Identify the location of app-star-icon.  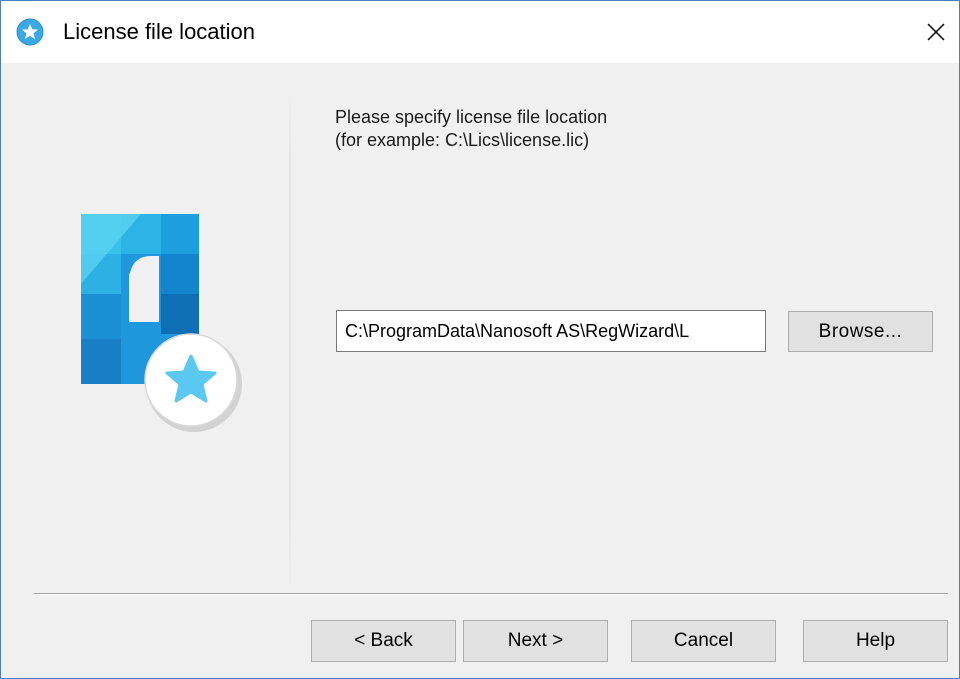
(30, 32).